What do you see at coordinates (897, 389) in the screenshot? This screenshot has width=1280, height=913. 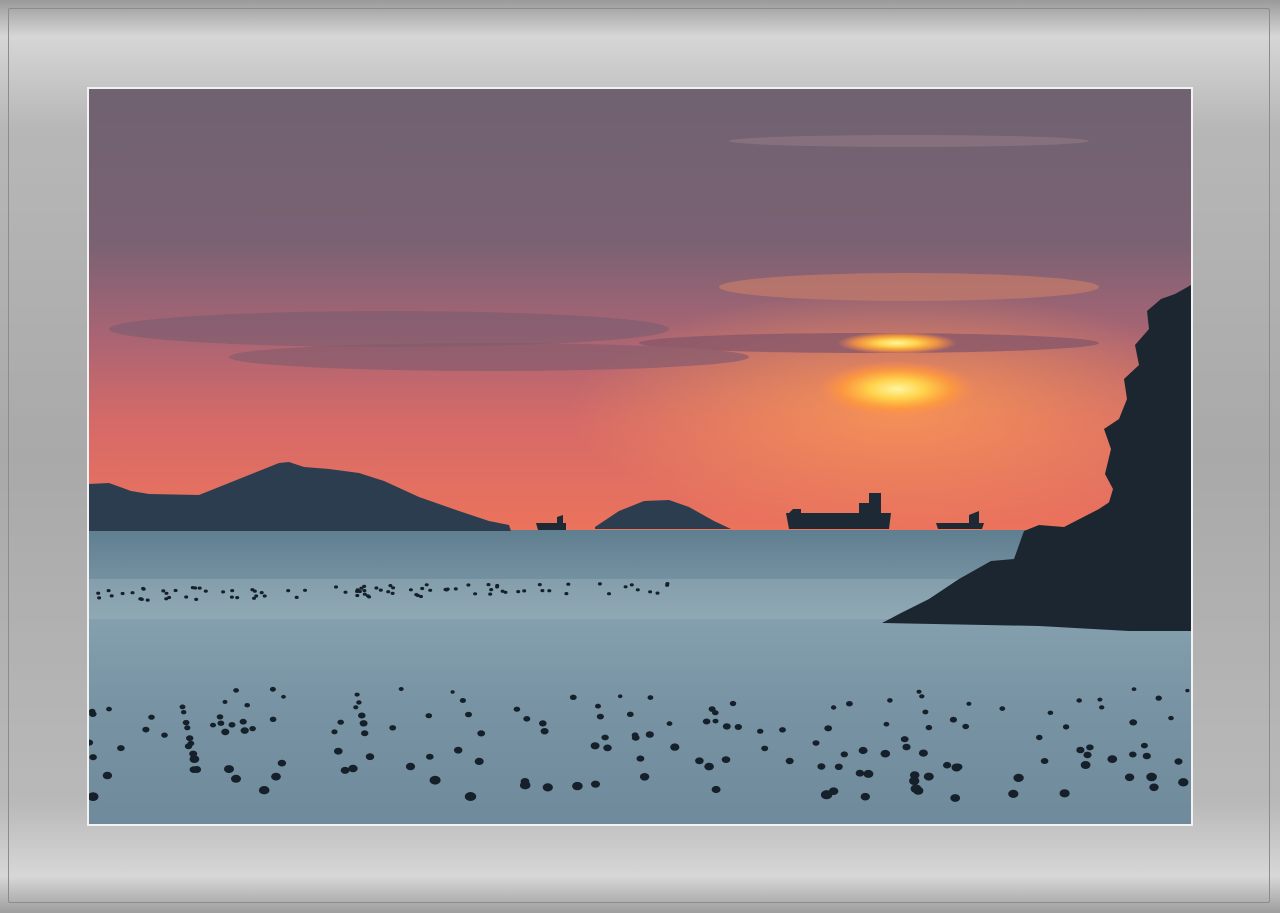 I see `sun` at bounding box center [897, 389].